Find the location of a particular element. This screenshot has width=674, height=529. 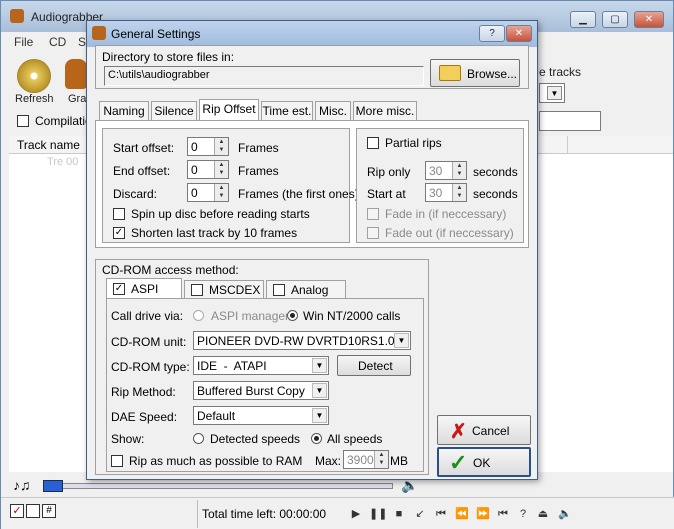

close-button: ✕ is located at coordinates (649, 19).